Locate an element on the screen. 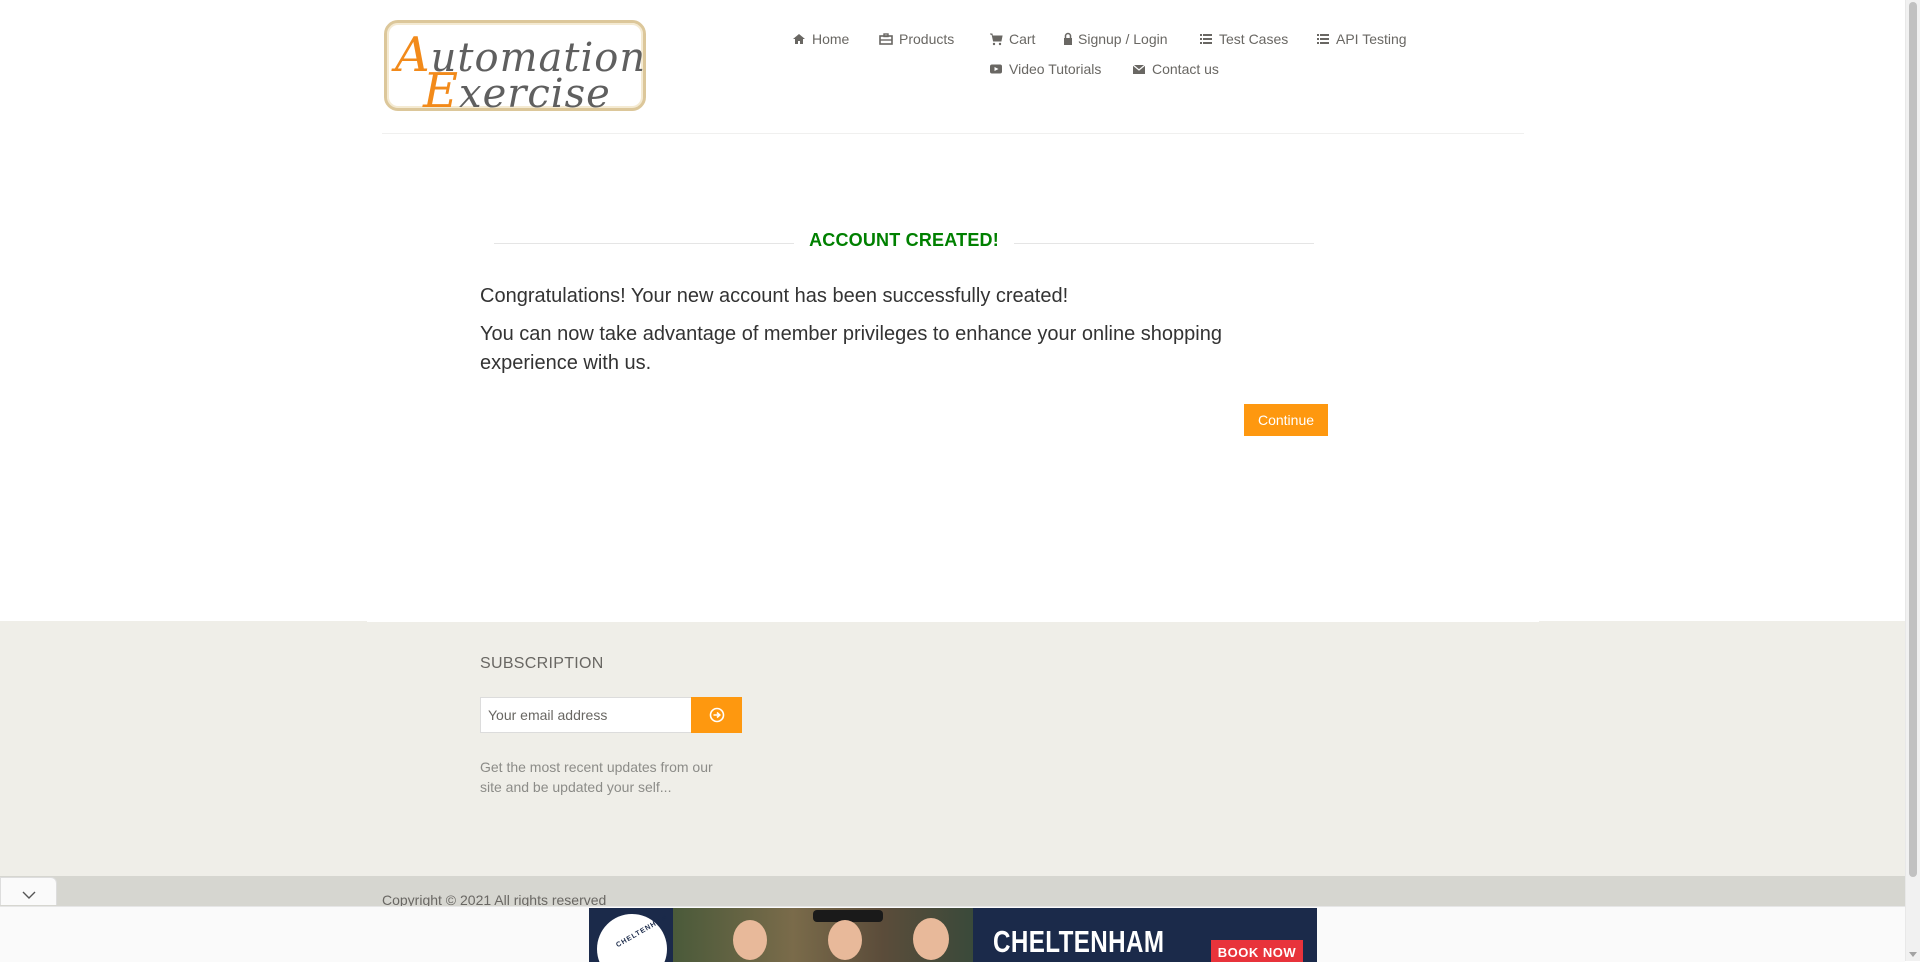  chevron-down-icon is located at coordinates (29, 893).